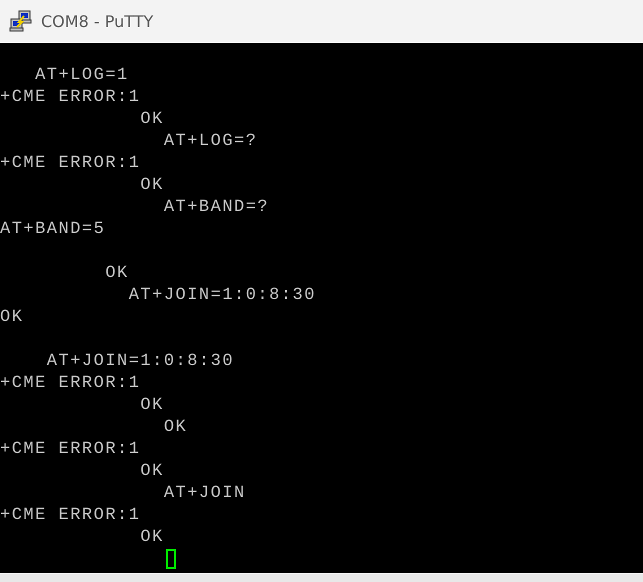  Describe the element at coordinates (53, 229) in the screenshot. I see `terminal-line: AT+BAND=5` at that location.